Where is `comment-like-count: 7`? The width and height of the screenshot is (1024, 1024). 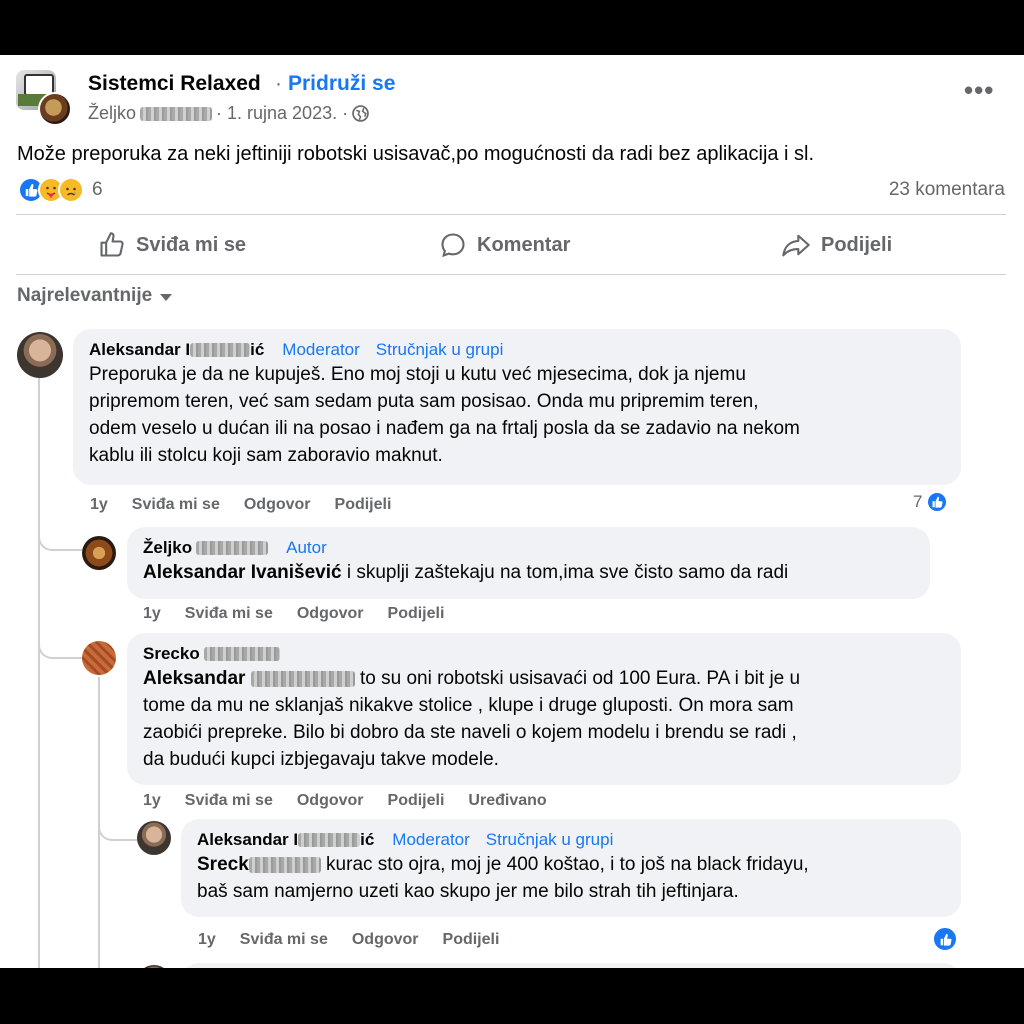 comment-like-count: 7 is located at coordinates (931, 502).